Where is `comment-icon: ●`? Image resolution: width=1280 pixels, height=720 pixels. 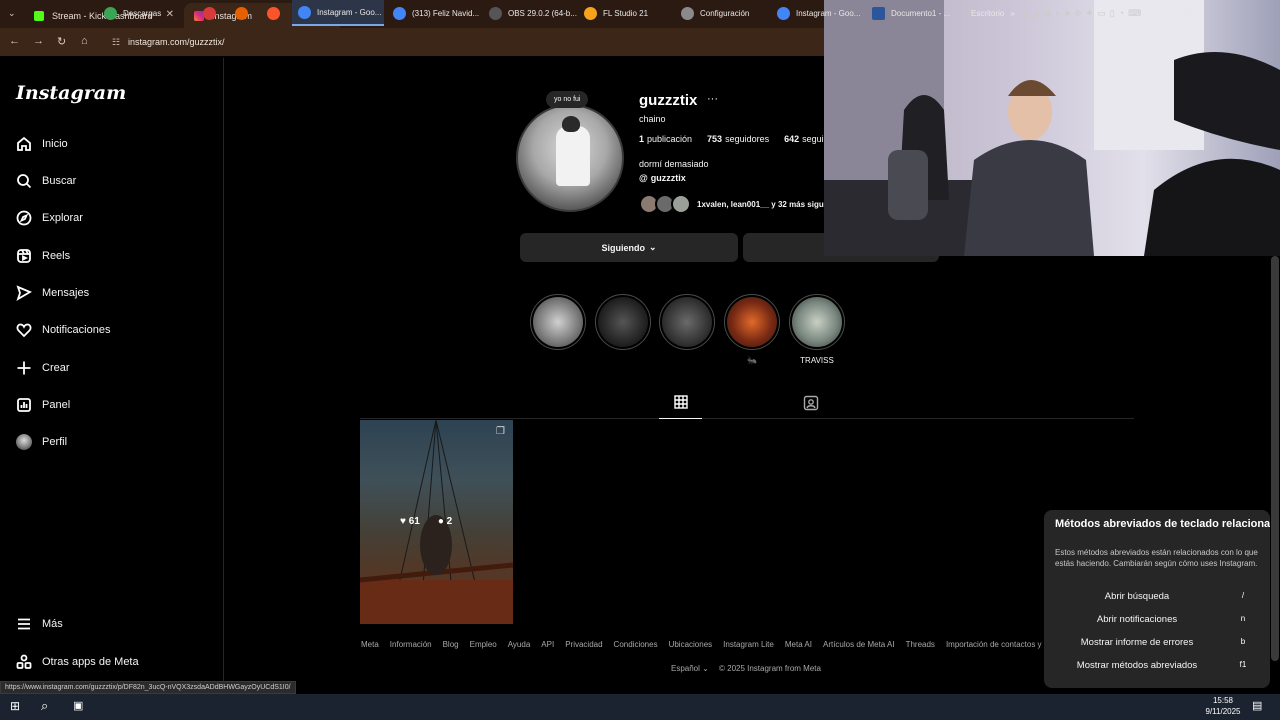
comment-icon: ● is located at coordinates (442, 521).